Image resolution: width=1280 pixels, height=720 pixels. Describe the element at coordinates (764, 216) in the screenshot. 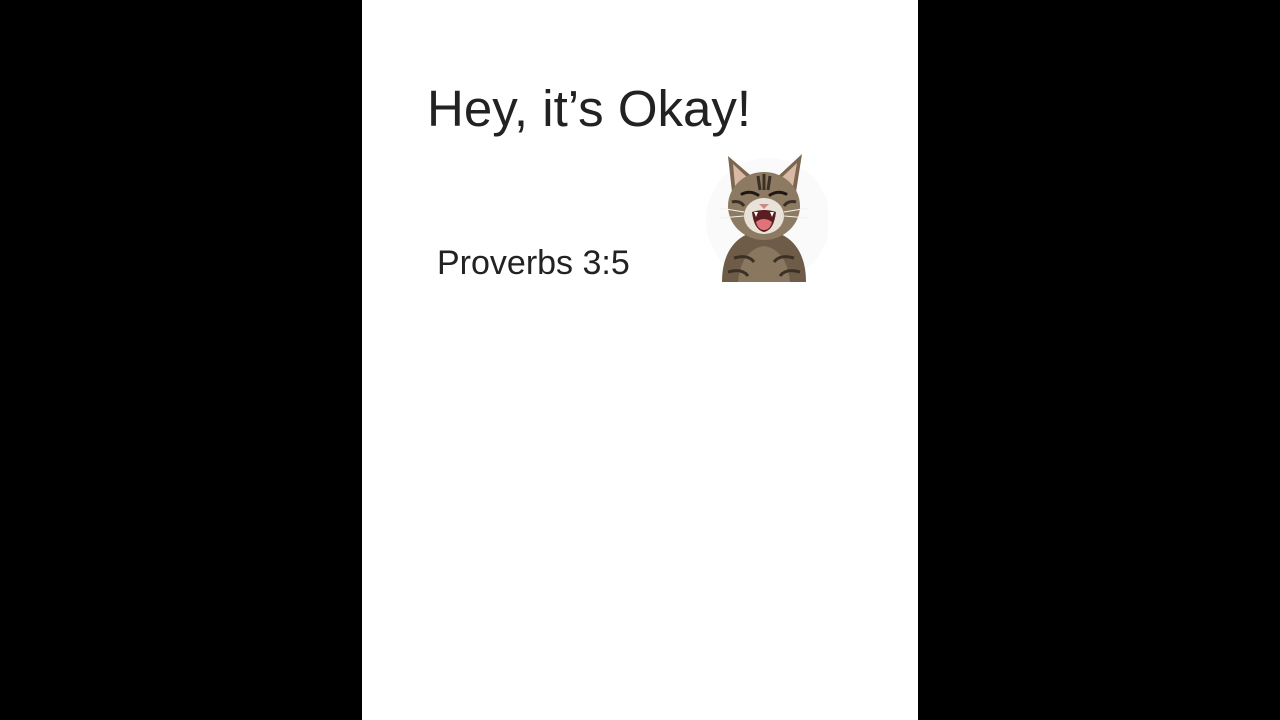

I see `laughing-kitten-icon` at that location.